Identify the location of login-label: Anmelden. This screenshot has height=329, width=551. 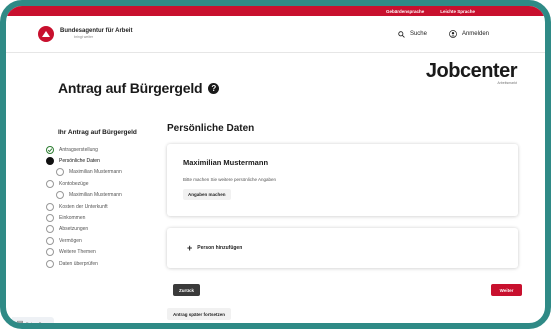
(475, 34).